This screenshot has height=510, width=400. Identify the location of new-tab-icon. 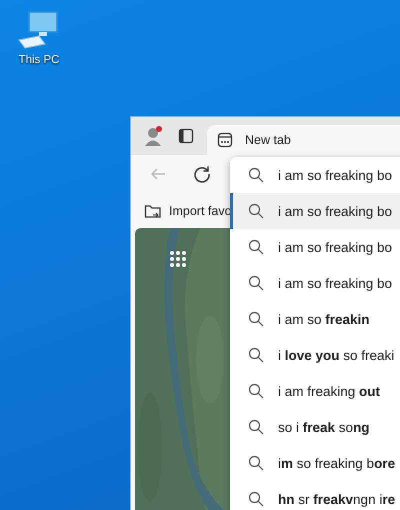
(225, 140).